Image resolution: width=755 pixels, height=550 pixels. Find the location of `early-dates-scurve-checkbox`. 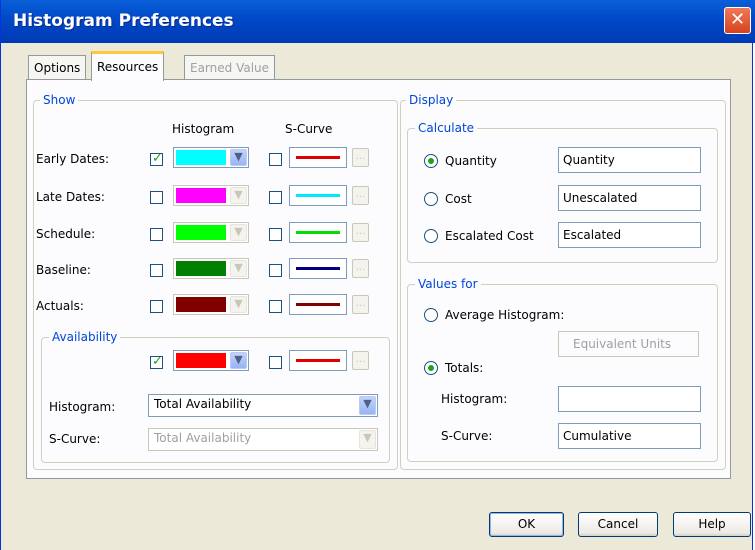

early-dates-scurve-checkbox is located at coordinates (275, 159).